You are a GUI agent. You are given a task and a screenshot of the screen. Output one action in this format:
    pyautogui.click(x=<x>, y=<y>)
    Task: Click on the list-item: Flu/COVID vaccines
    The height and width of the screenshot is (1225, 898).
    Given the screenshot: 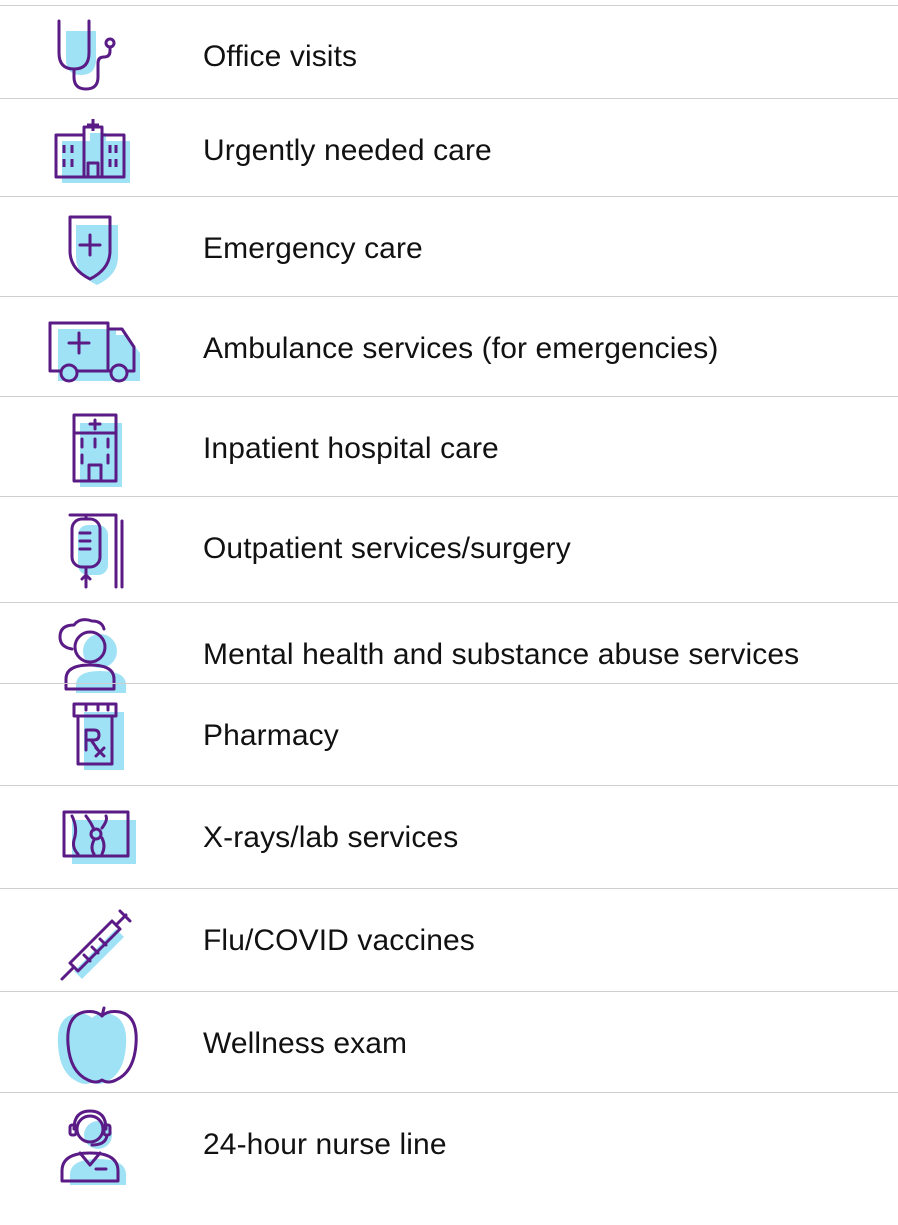 What is the action you would take?
    pyautogui.click(x=449, y=941)
    